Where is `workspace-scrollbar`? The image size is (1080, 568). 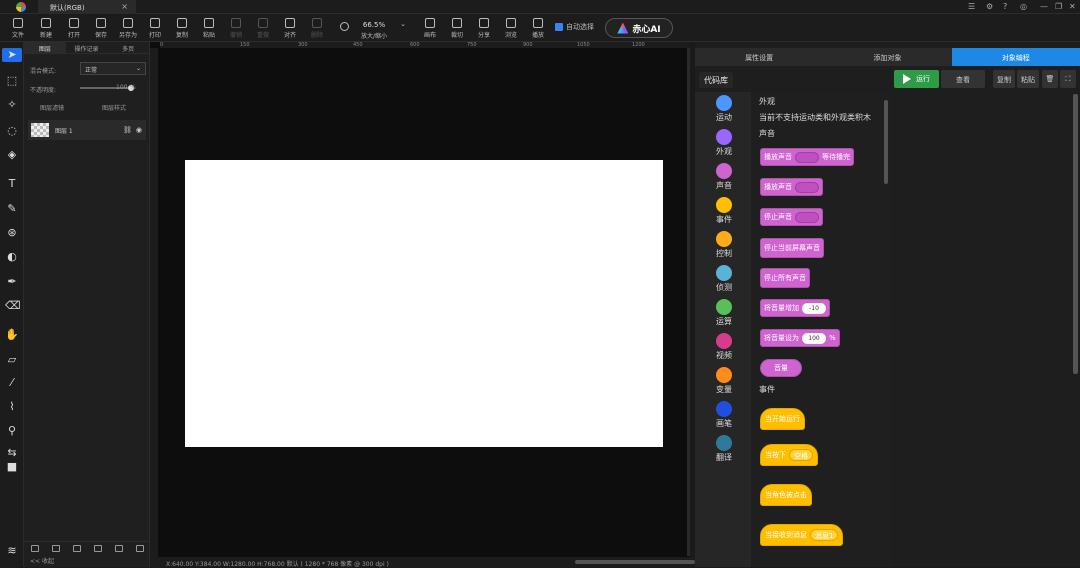
workspace-scrollbar is located at coordinates (1075, 234).